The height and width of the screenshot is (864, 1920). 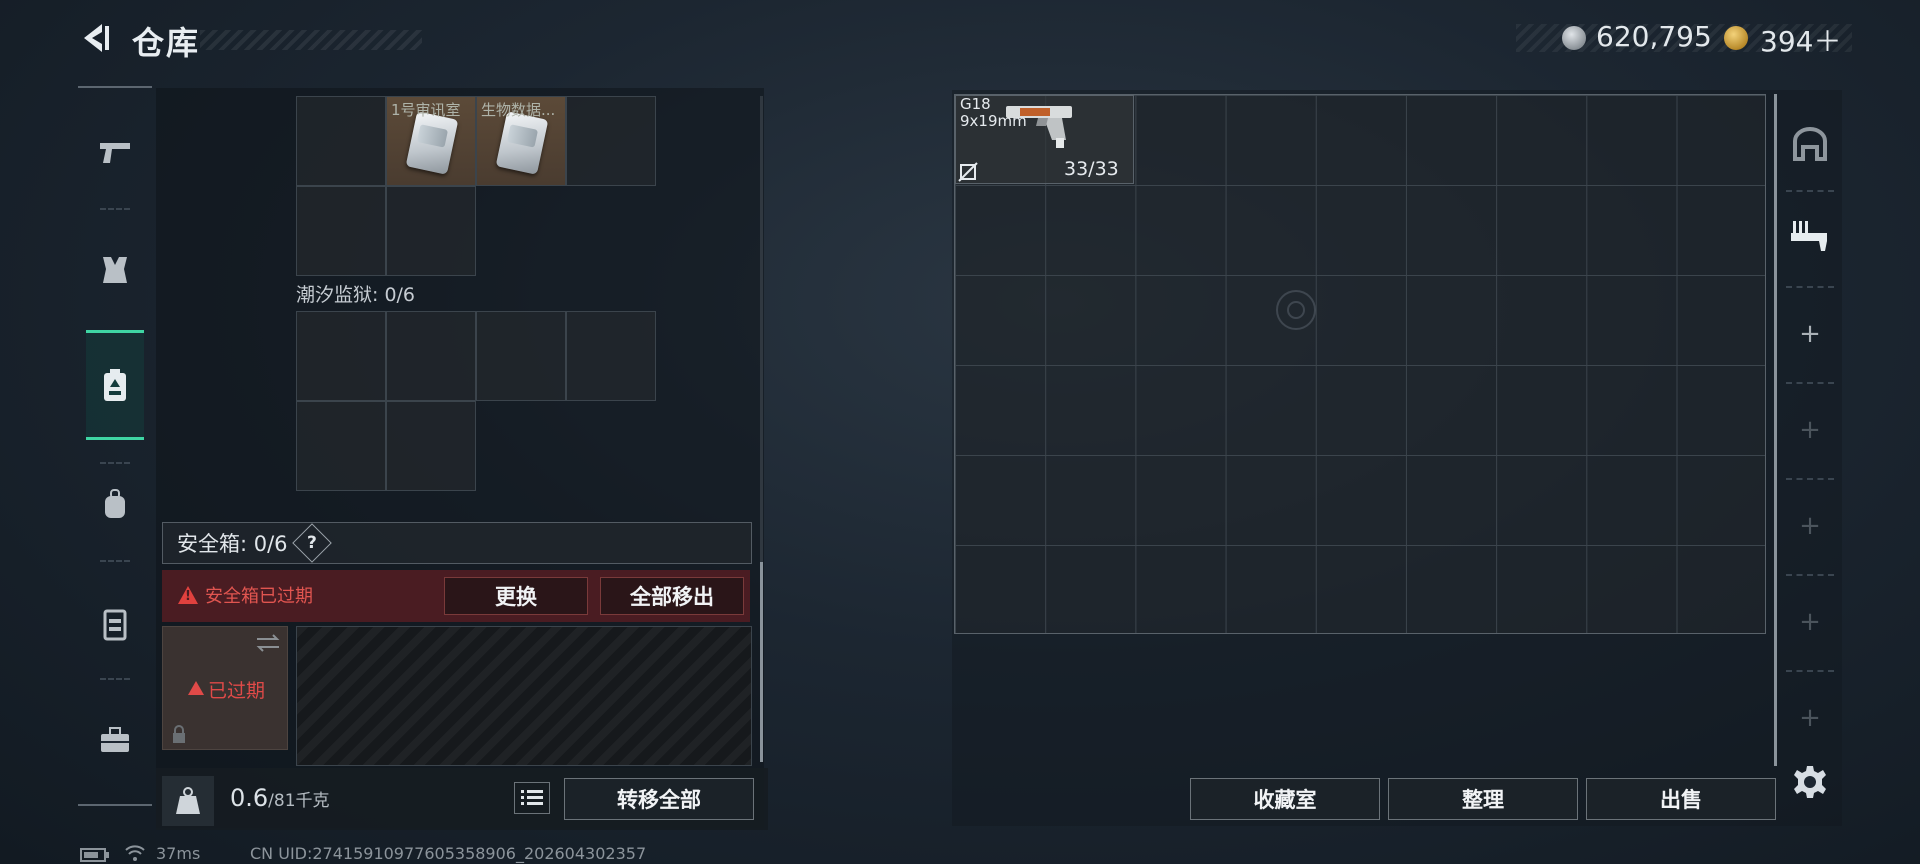 I want to click on gold-balance: 394＋, so click(x=1800, y=40).